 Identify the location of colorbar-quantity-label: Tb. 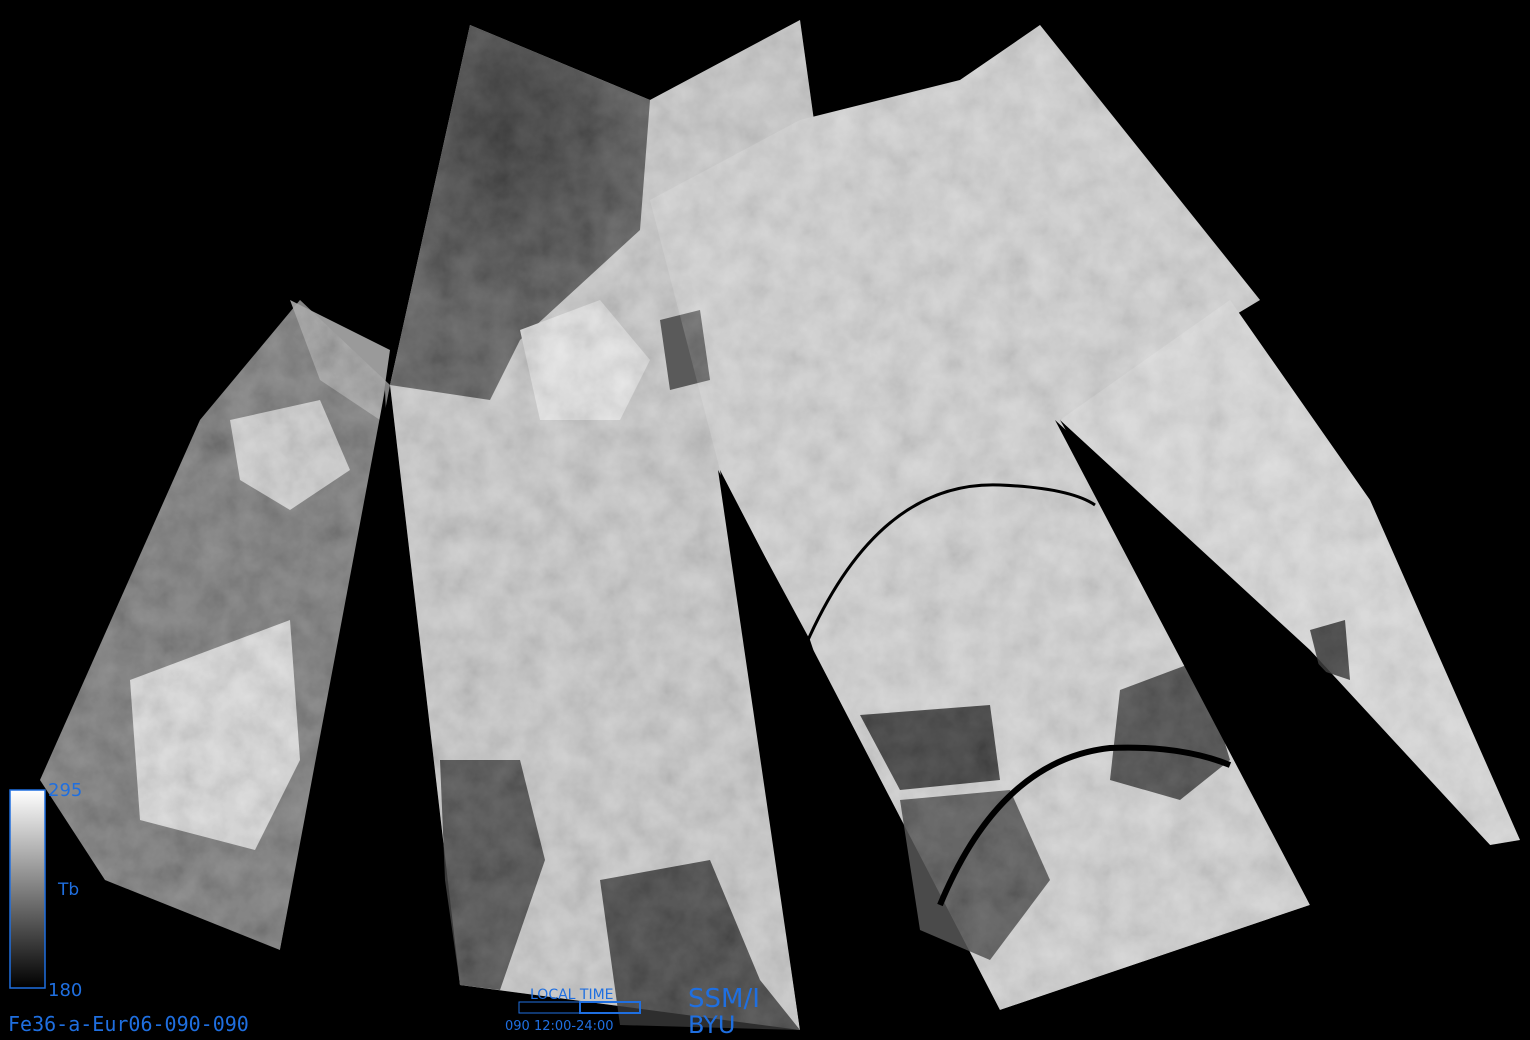
(68, 890).